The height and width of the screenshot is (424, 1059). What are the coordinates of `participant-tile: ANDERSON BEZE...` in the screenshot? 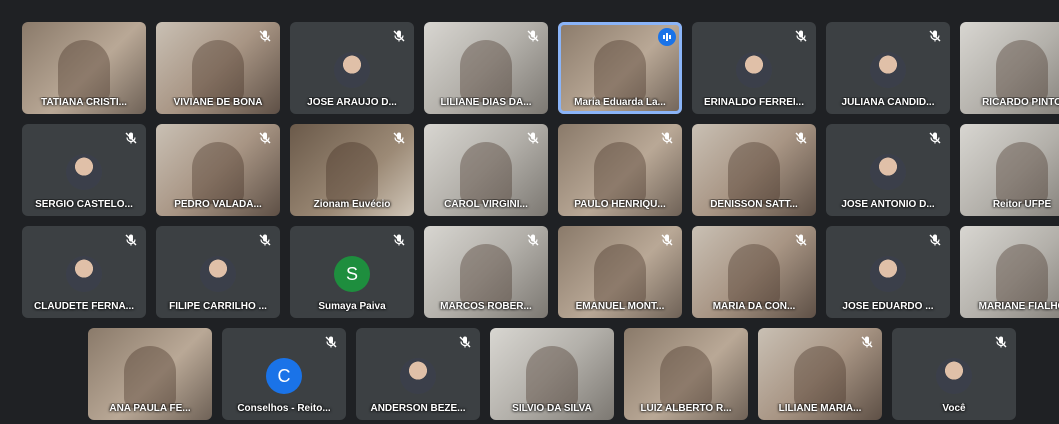 It's located at (418, 374).